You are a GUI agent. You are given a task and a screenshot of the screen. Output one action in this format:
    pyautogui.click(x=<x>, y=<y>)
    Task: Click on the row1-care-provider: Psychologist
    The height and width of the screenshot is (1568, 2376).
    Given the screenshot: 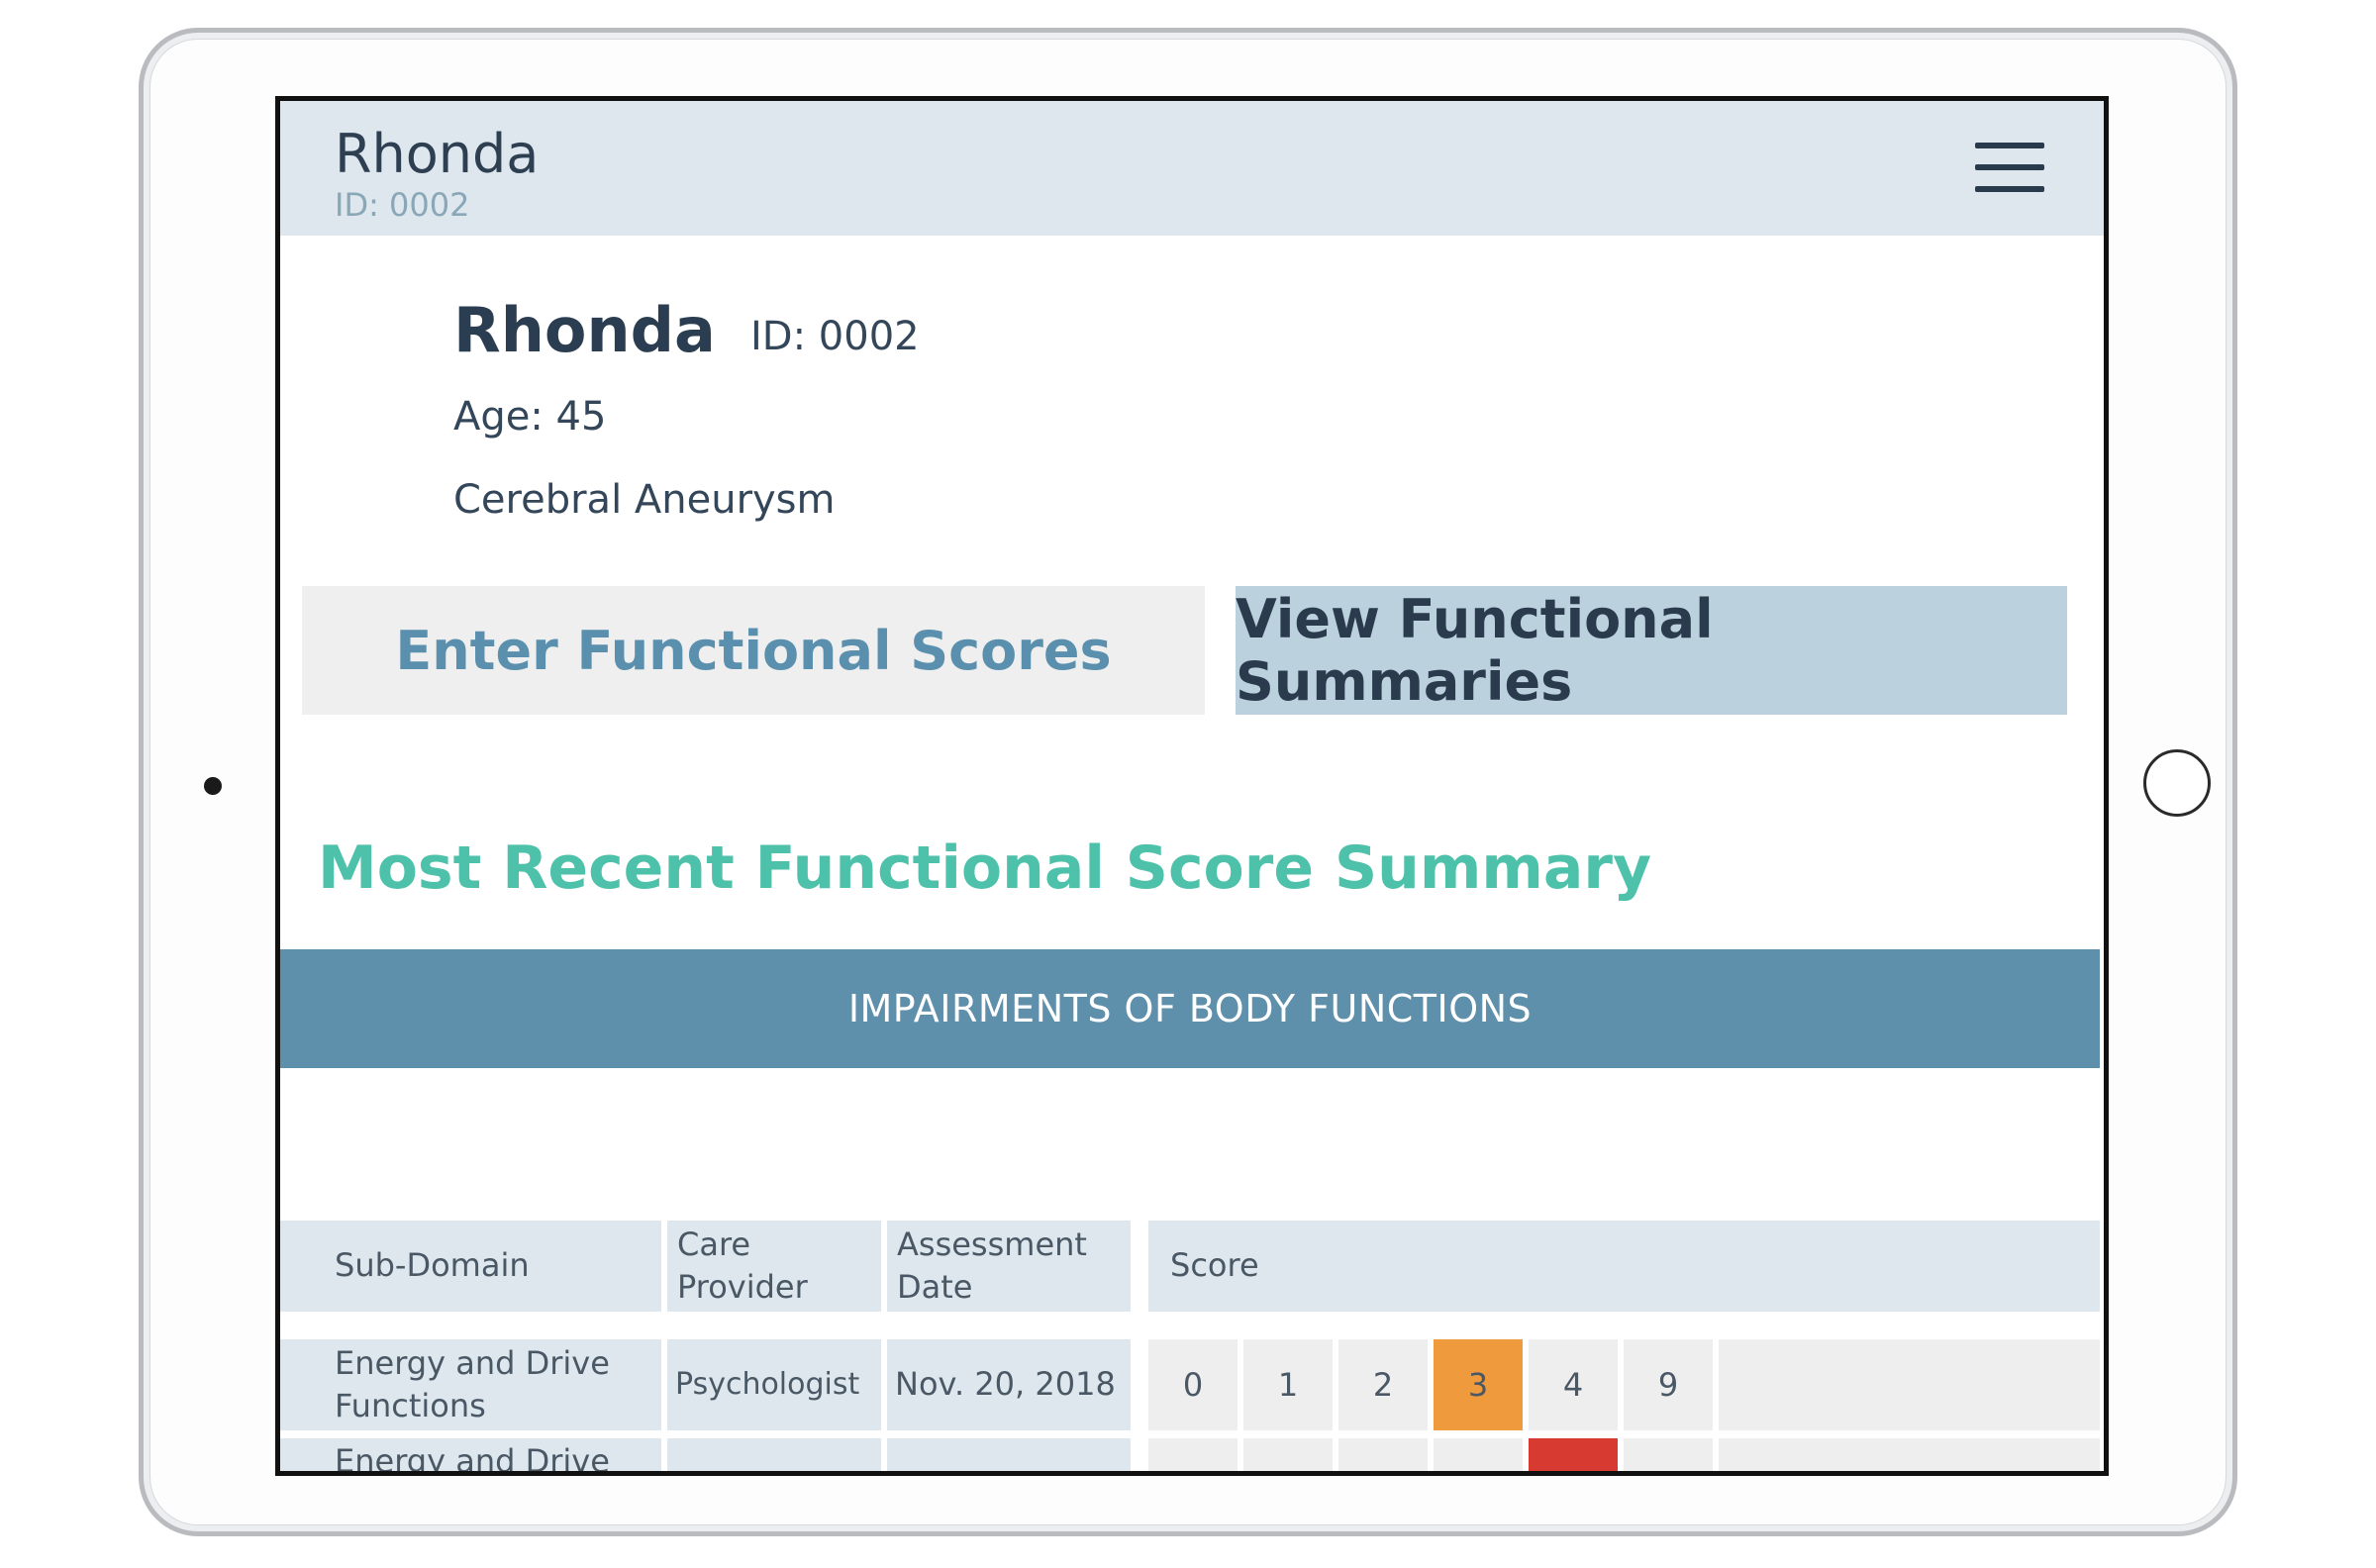 What is the action you would take?
    pyautogui.click(x=767, y=1384)
    